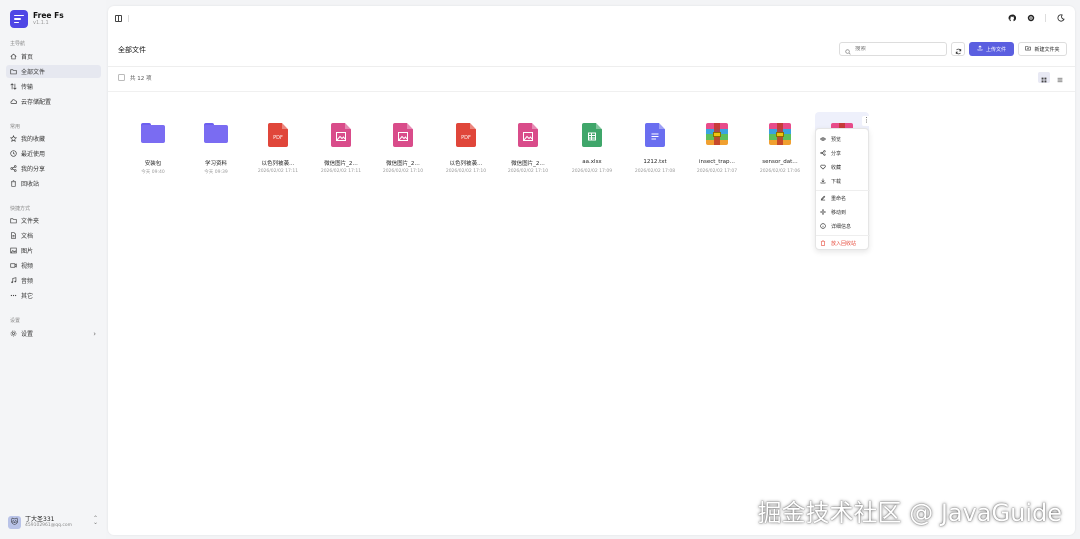 This screenshot has width=1080, height=539. I want to click on sidebar-item-my-shares: 我的分享, so click(53, 168).